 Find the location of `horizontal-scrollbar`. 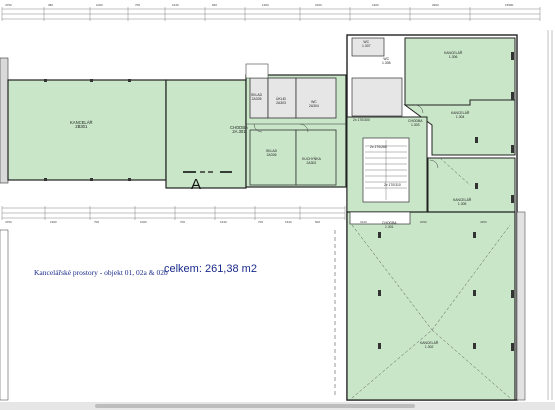

horizontal-scrollbar is located at coordinates (277, 406).